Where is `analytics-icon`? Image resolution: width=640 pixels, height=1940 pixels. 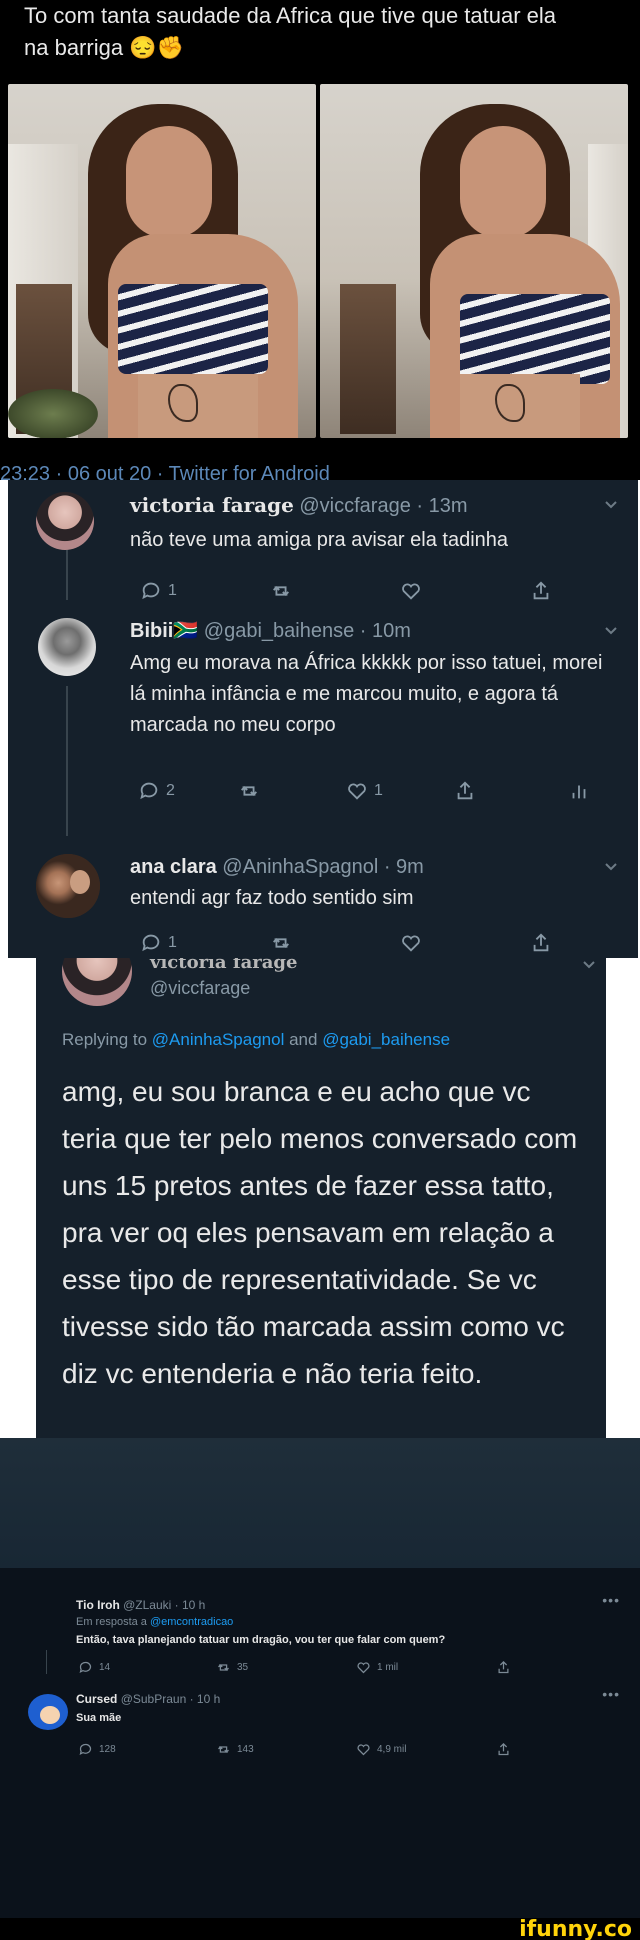 analytics-icon is located at coordinates (579, 792).